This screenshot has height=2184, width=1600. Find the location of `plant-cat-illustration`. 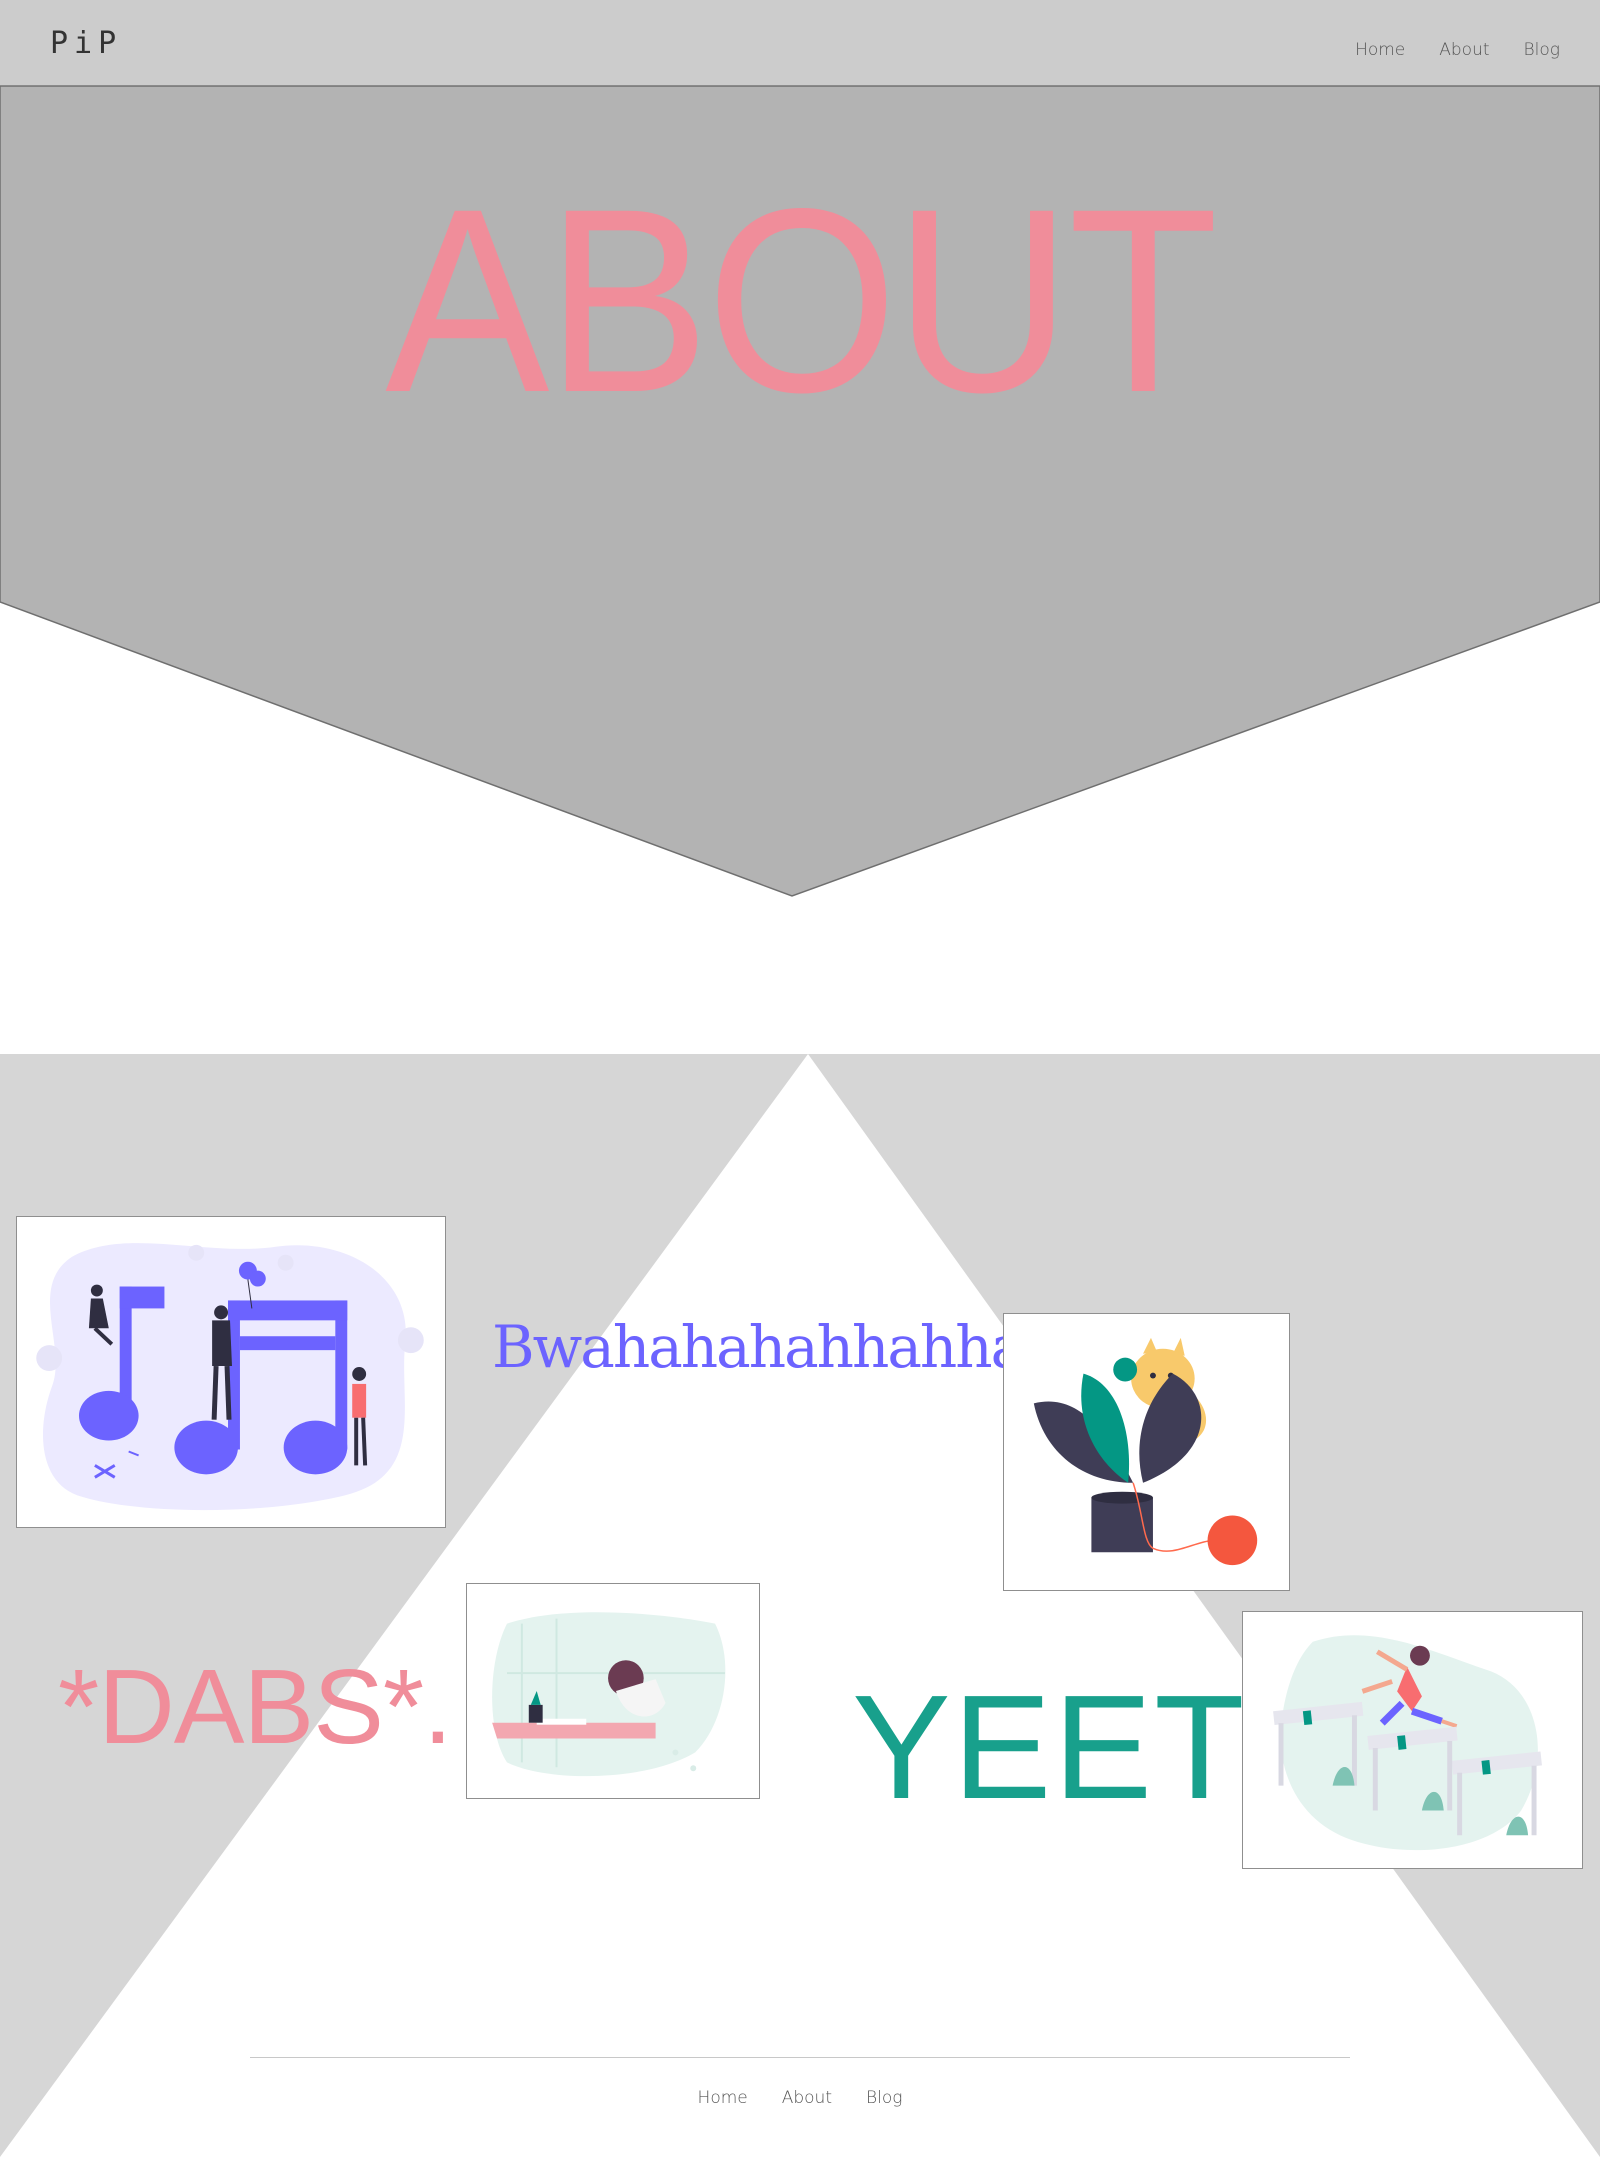

plant-cat-illustration is located at coordinates (1145, 1451).